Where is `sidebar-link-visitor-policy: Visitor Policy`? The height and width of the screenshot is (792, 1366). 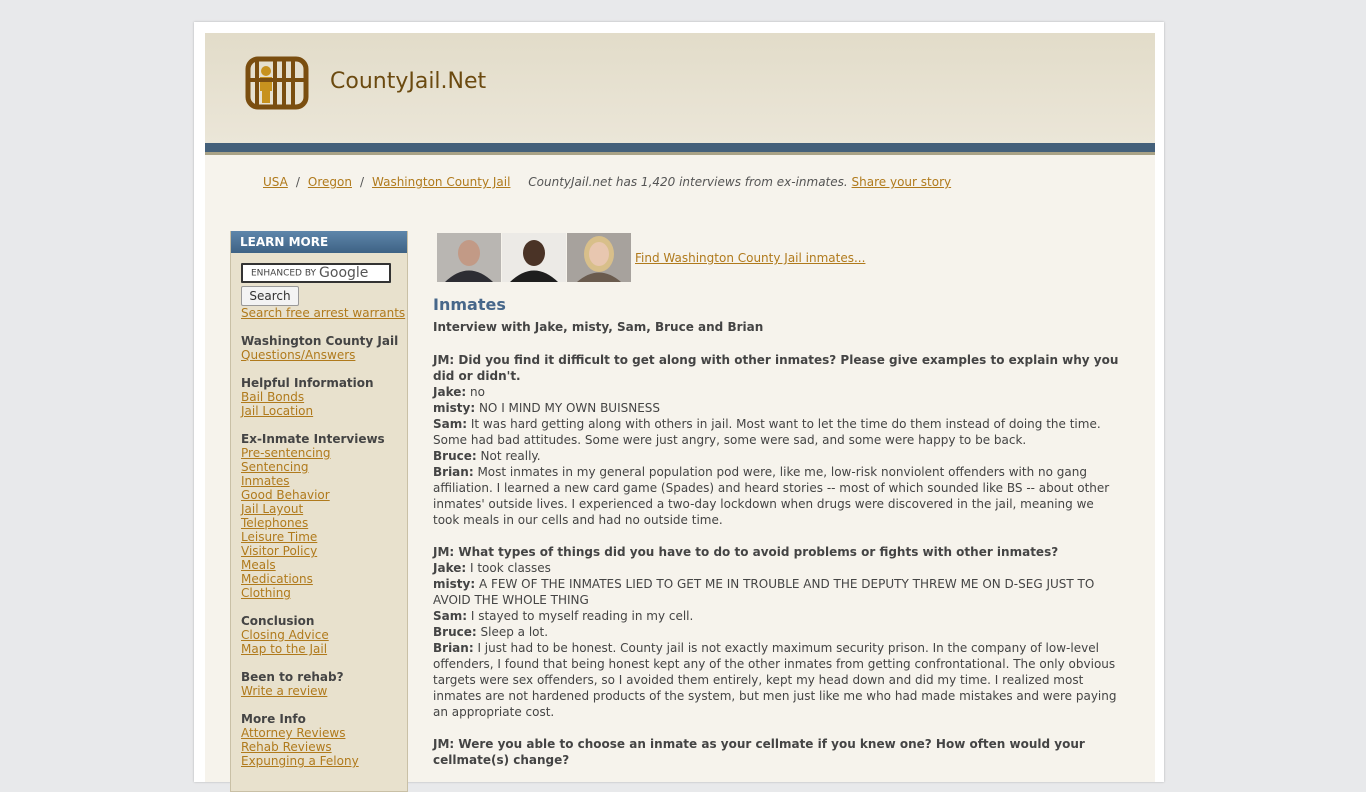
sidebar-link-visitor-policy: Visitor Policy is located at coordinates (324, 551).